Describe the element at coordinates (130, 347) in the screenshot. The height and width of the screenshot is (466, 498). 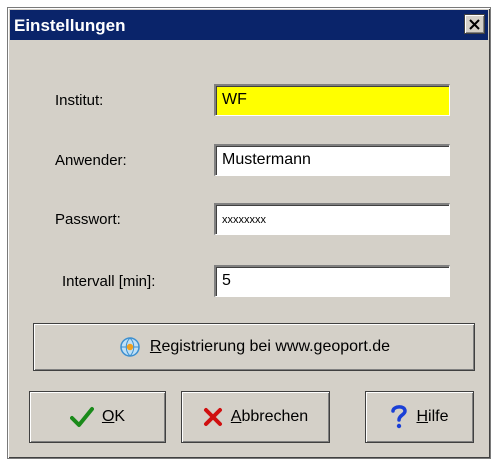
I see `globe-icon` at that location.